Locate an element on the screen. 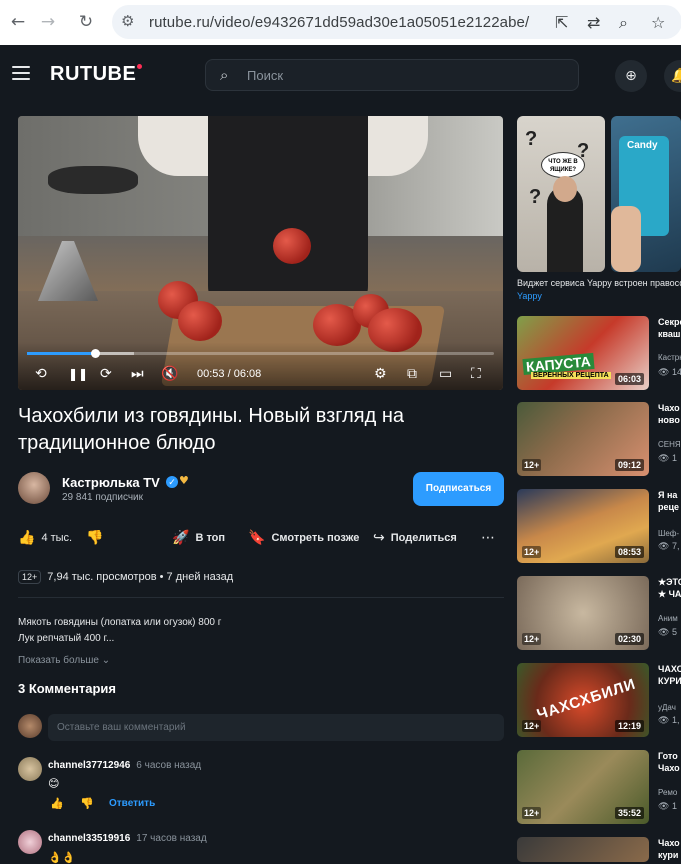  forward-icon: → is located at coordinates (48, 22).